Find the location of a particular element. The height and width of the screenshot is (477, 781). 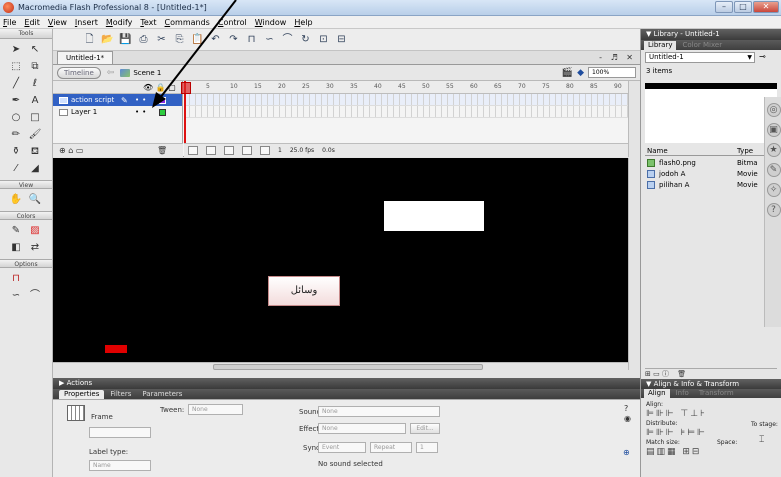

tab-parameters: Parameters is located at coordinates (162, 394).